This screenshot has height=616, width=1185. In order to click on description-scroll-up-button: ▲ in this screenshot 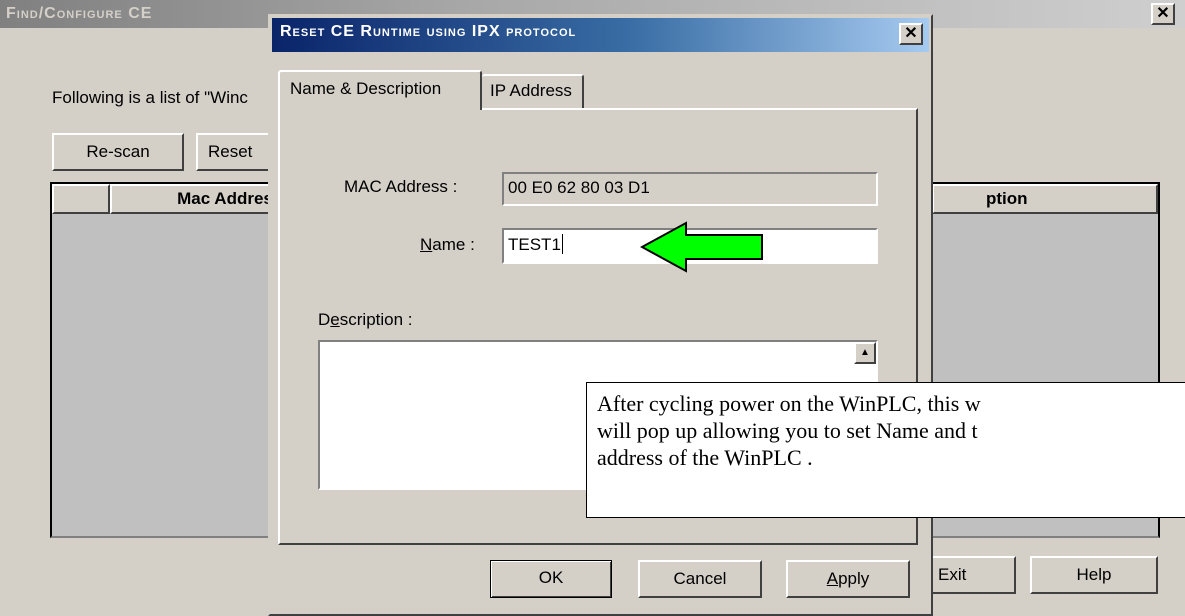, I will do `click(865, 353)`.